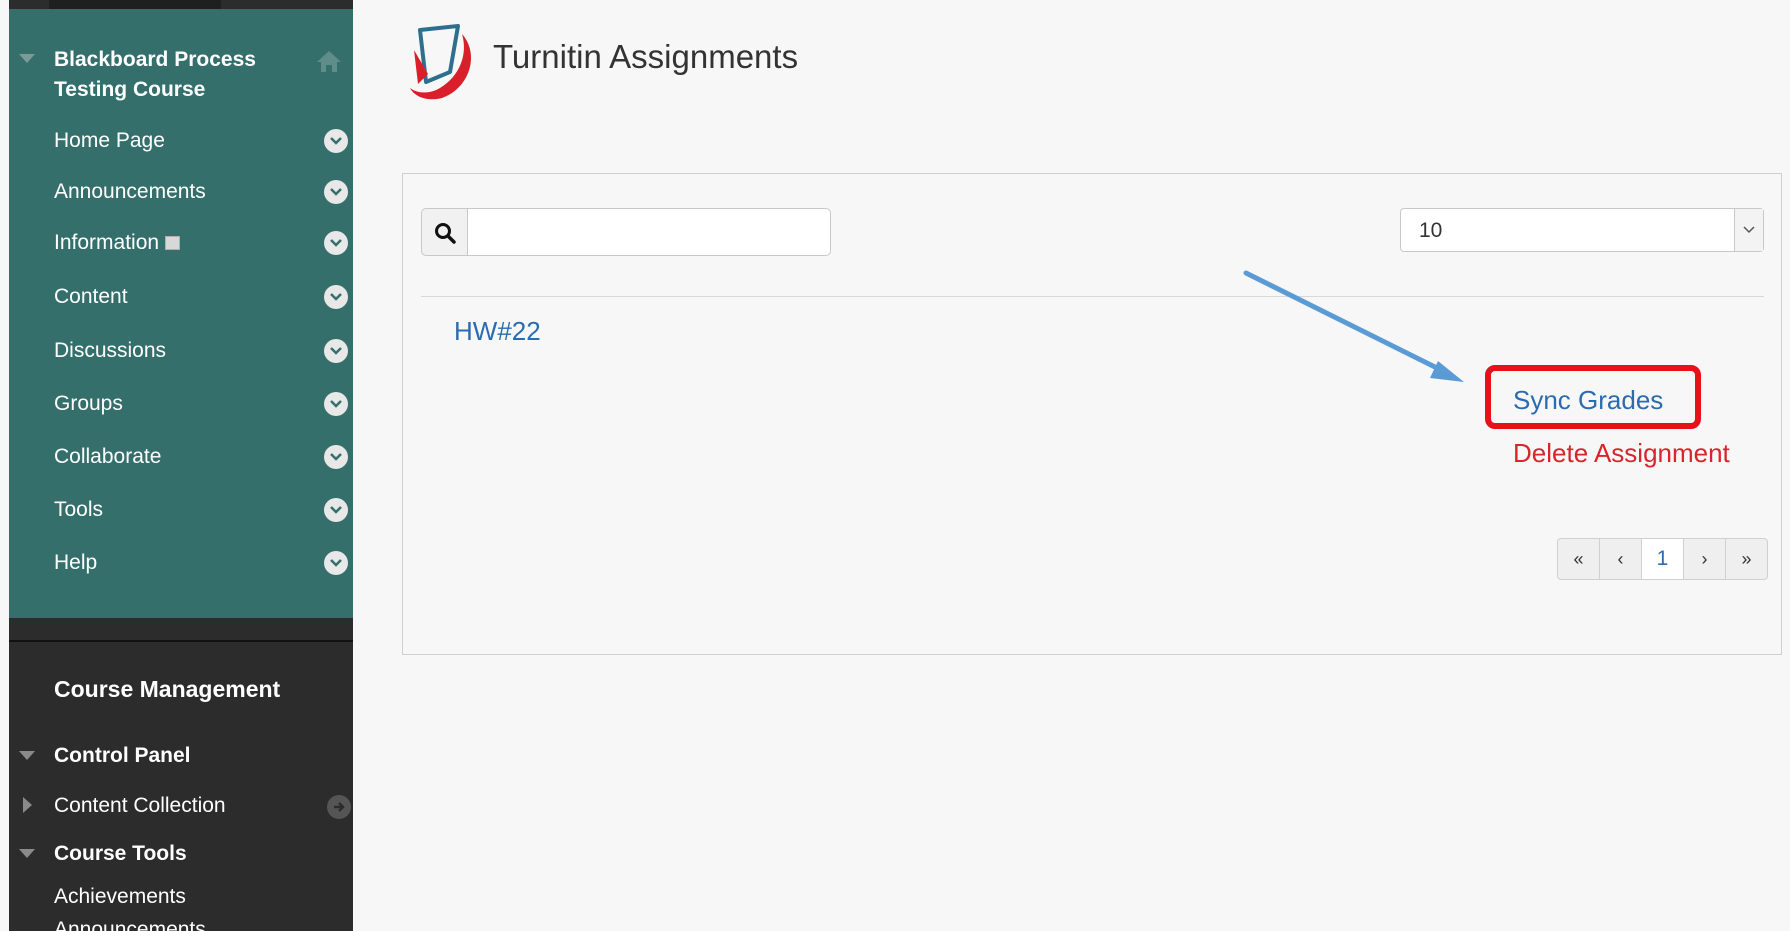 The width and height of the screenshot is (1790, 931). I want to click on annotation-arrow-icon, so click(1353, 326).